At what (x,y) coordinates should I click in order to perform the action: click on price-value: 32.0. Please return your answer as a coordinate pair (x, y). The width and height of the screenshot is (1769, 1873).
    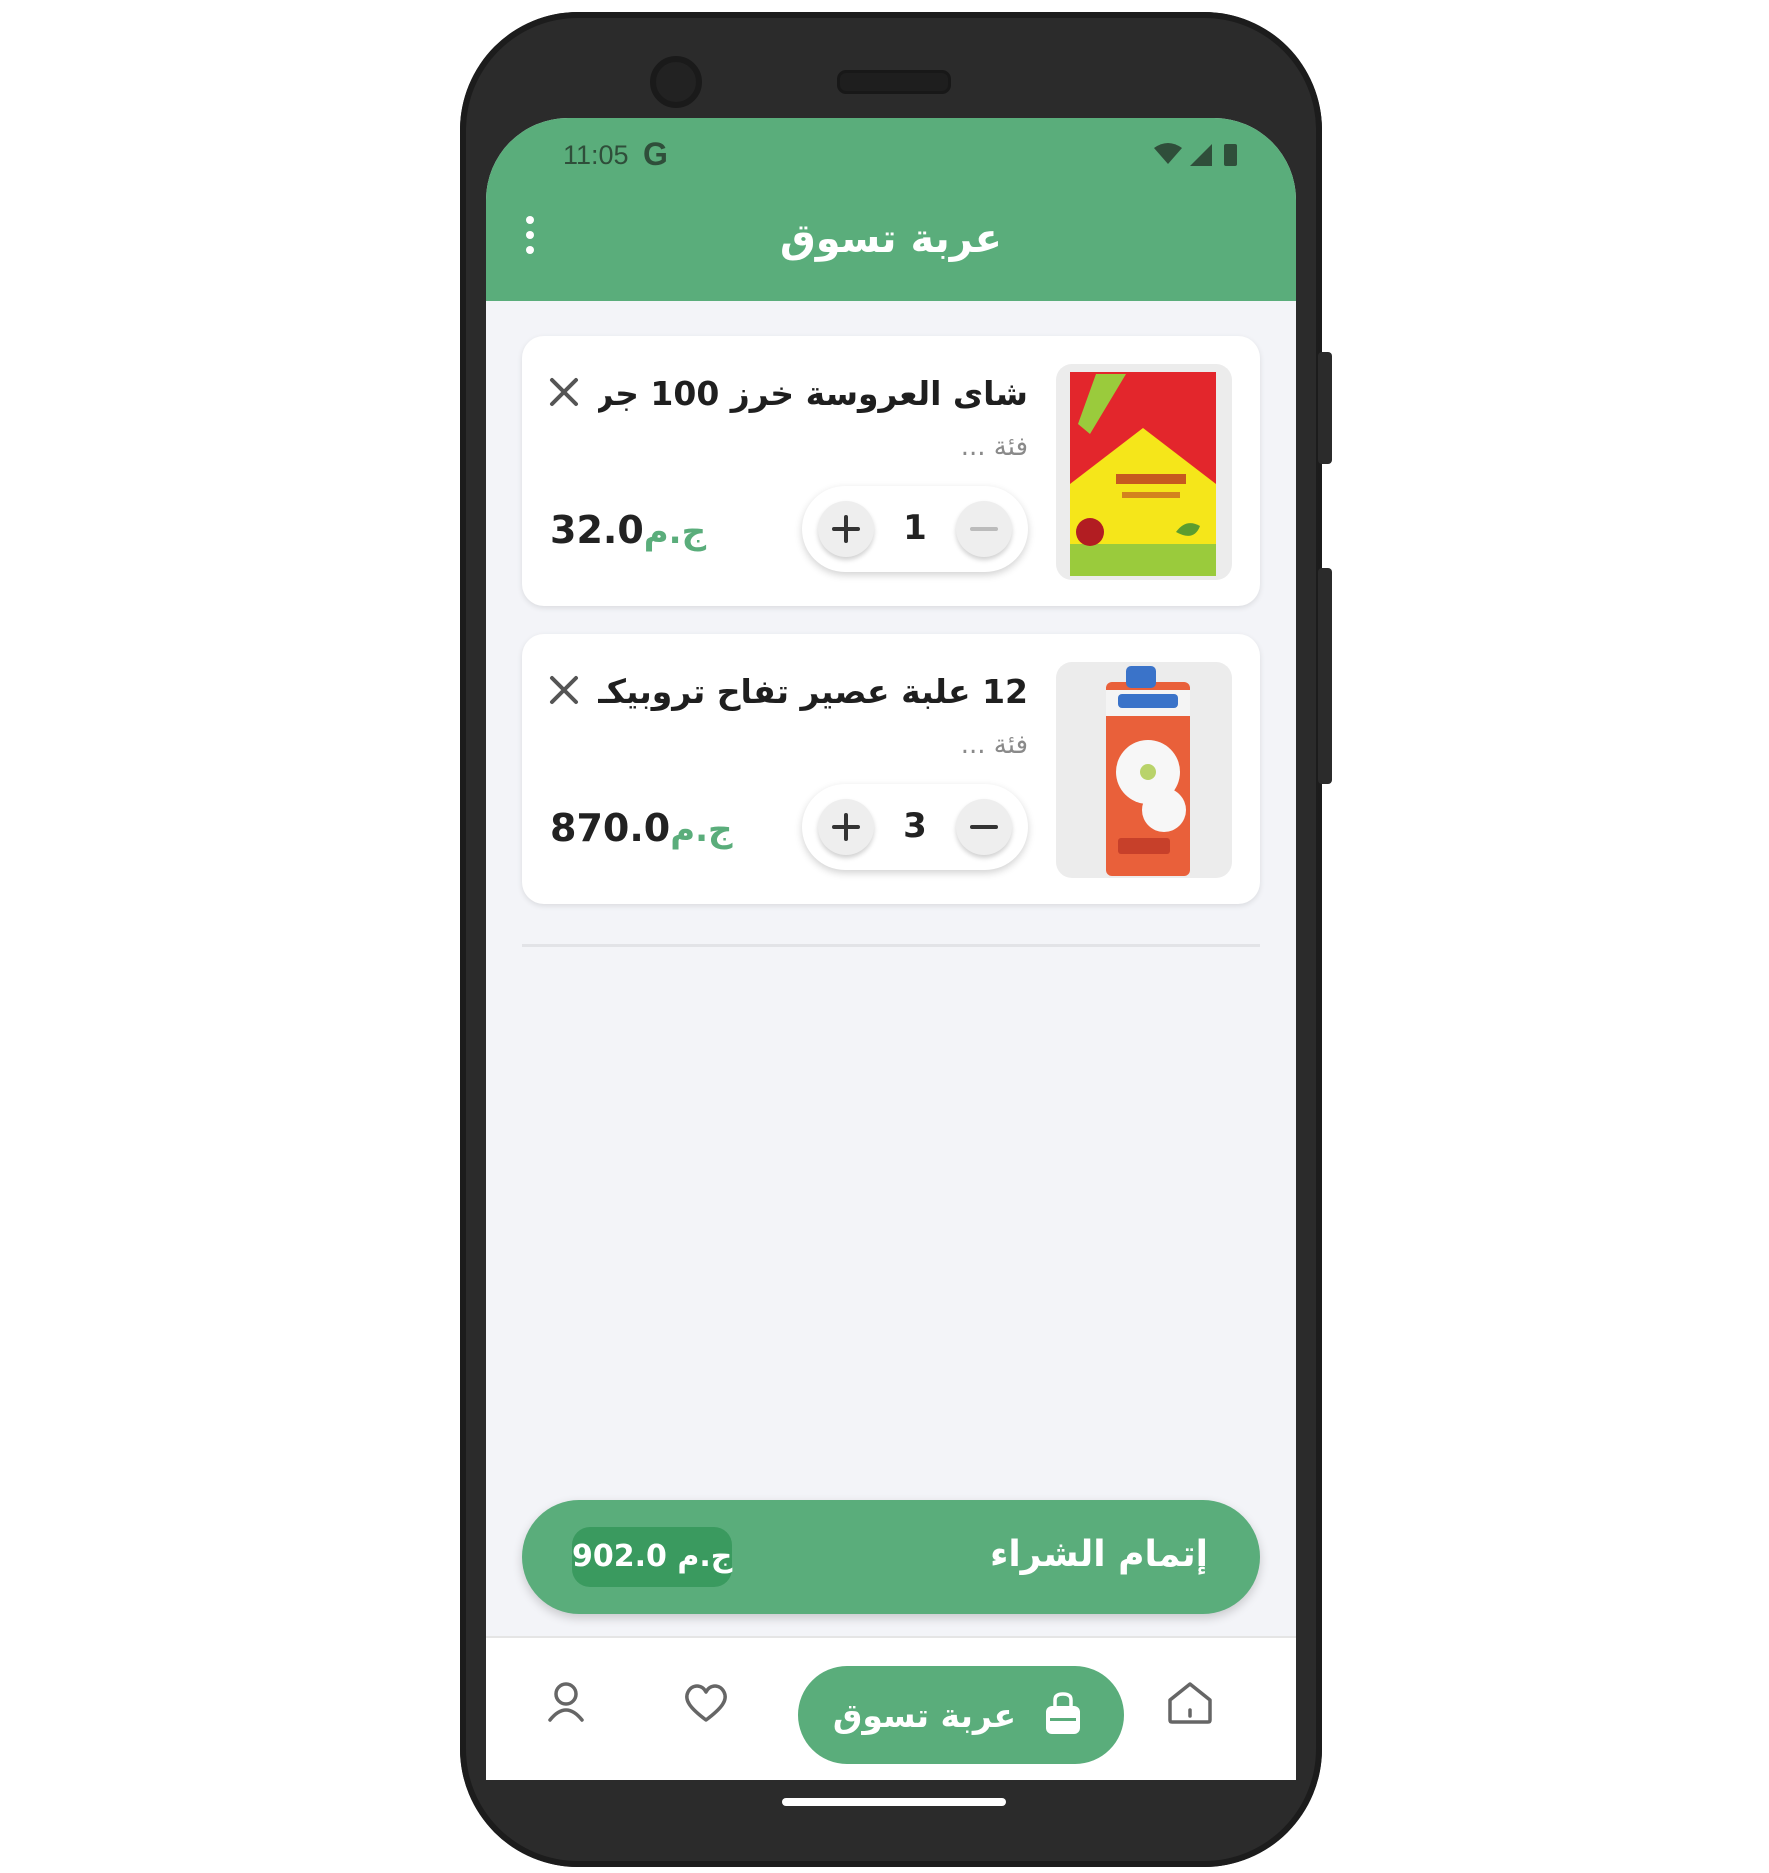
    Looking at the image, I should click on (597, 530).